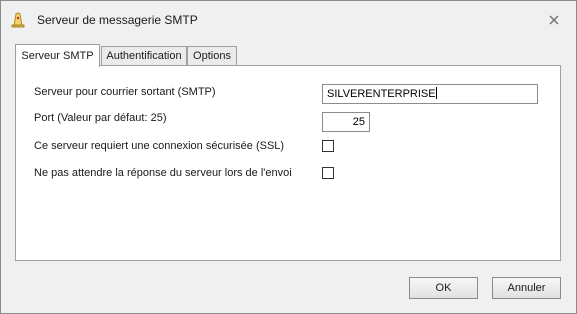 The image size is (577, 314). Describe the element at coordinates (346, 122) in the screenshot. I see `port-input: 25` at that location.